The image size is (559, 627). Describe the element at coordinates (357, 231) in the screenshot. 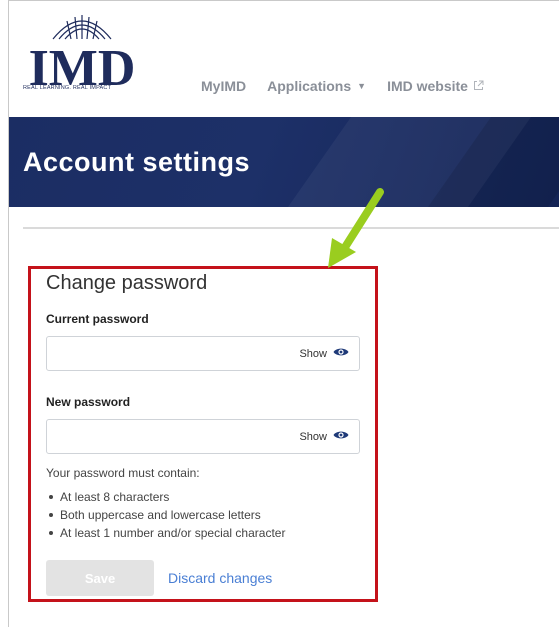

I see `annotation-arrow-icon` at that location.